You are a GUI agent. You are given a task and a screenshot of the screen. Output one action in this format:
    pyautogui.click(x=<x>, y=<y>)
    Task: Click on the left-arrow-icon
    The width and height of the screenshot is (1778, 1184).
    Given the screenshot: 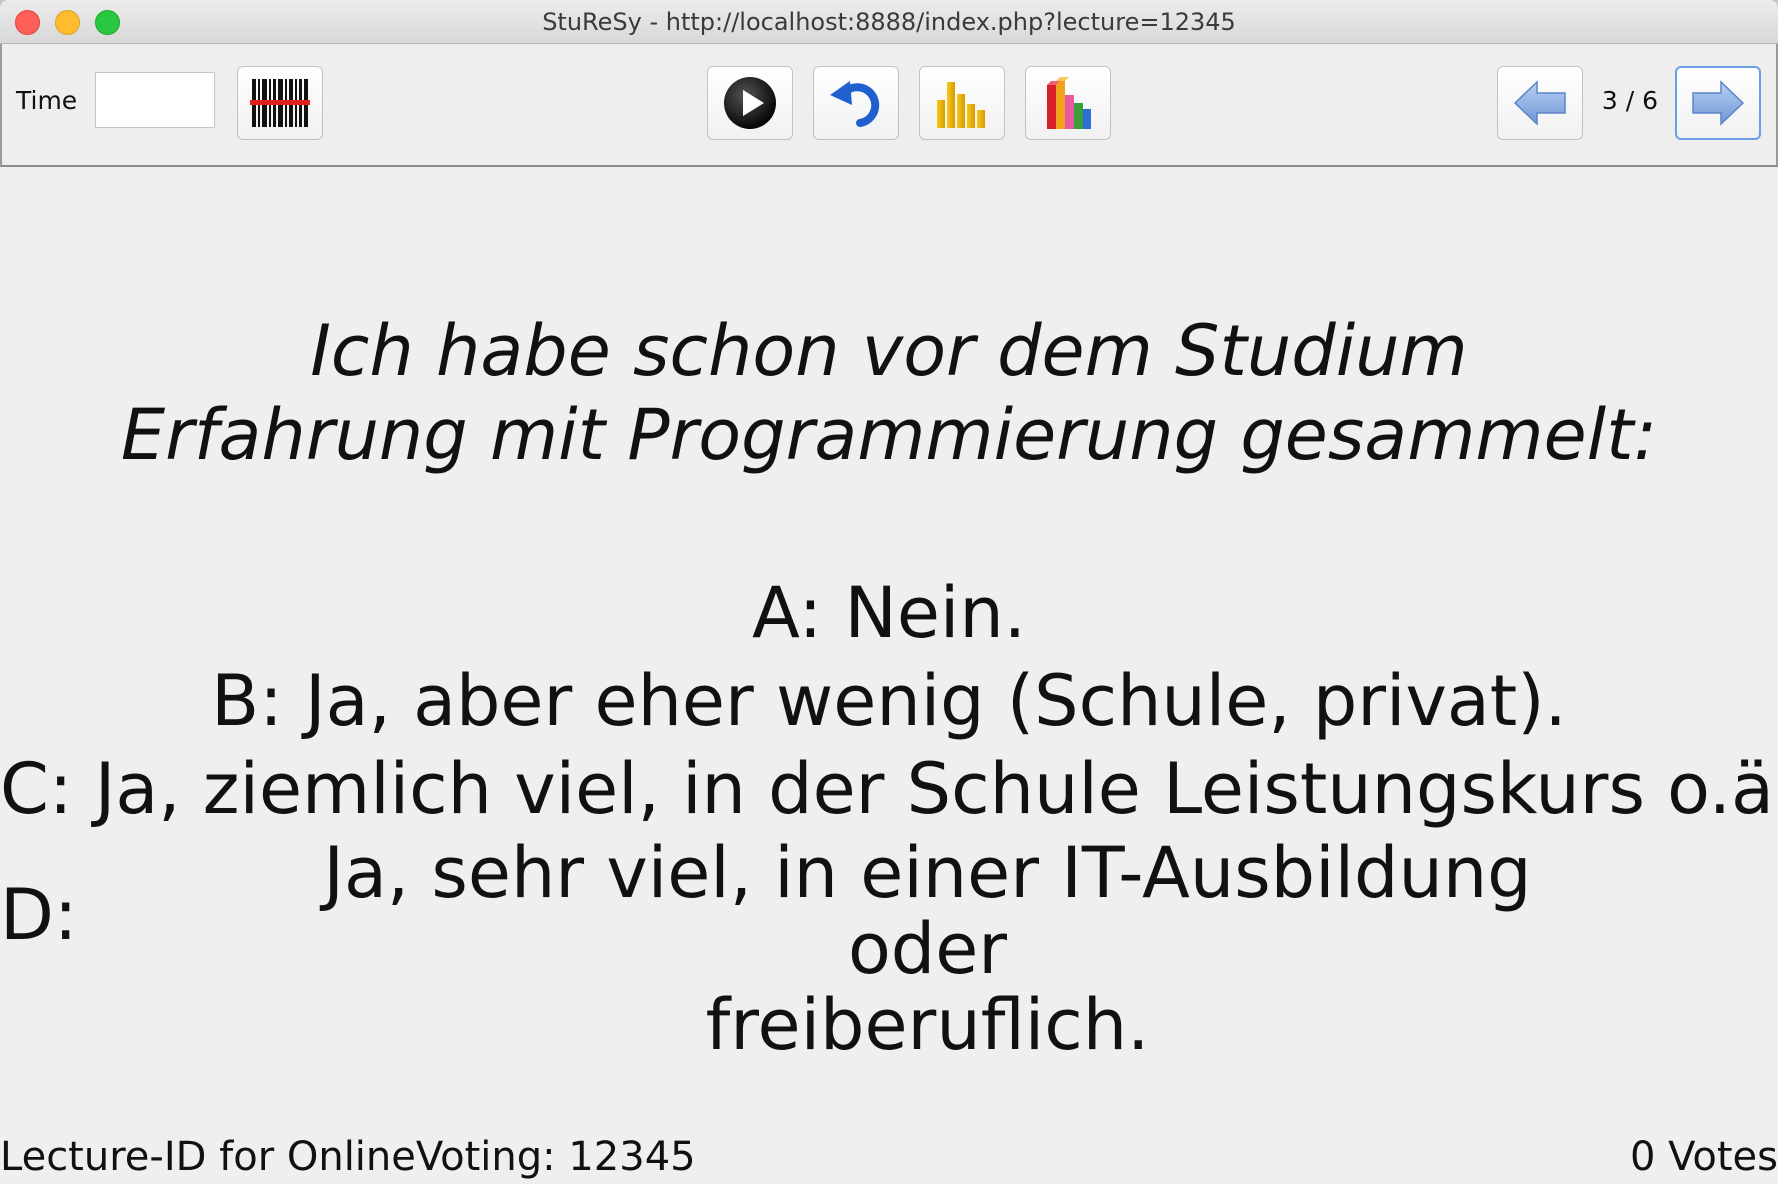 What is the action you would take?
    pyautogui.click(x=1539, y=103)
    